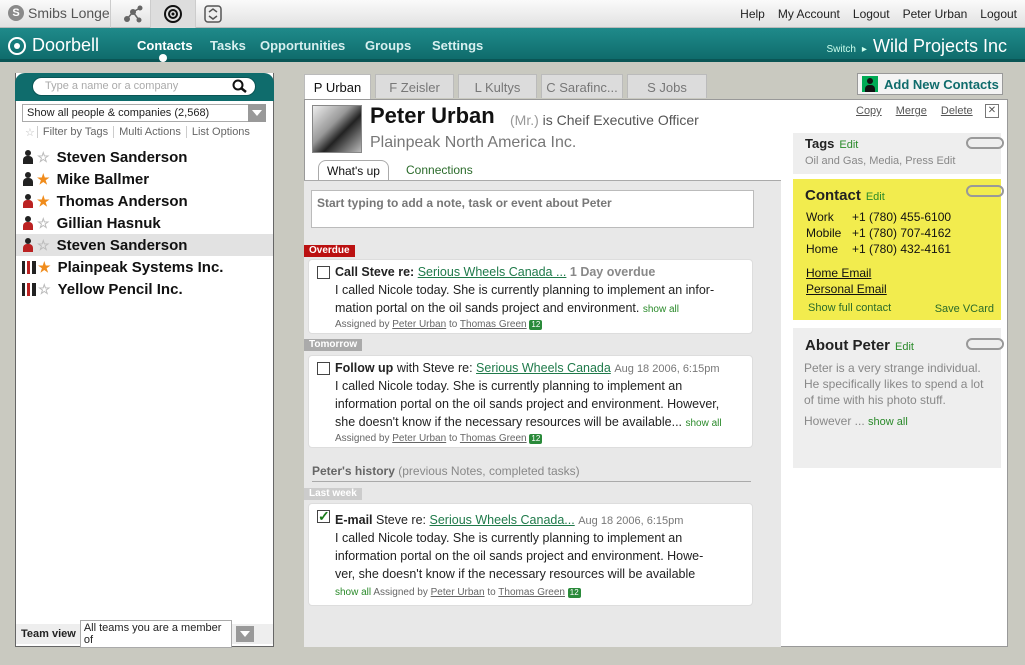 Image resolution: width=1025 pixels, height=665 pixels. What do you see at coordinates (144, 289) in the screenshot?
I see `list-item: ☆ Yellow Pencil Inc.` at bounding box center [144, 289].